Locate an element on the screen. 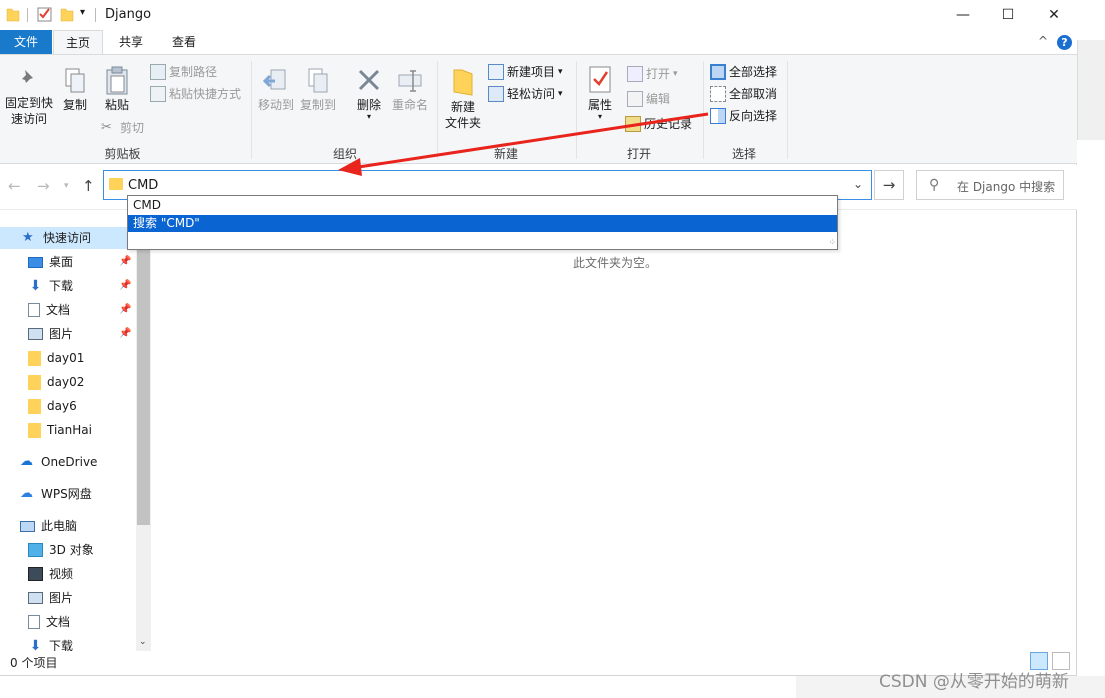 Image resolution: width=1105 pixels, height=698 pixels. autocomplete-item-search-cmd: 搜索 "CMD" is located at coordinates (482, 223).